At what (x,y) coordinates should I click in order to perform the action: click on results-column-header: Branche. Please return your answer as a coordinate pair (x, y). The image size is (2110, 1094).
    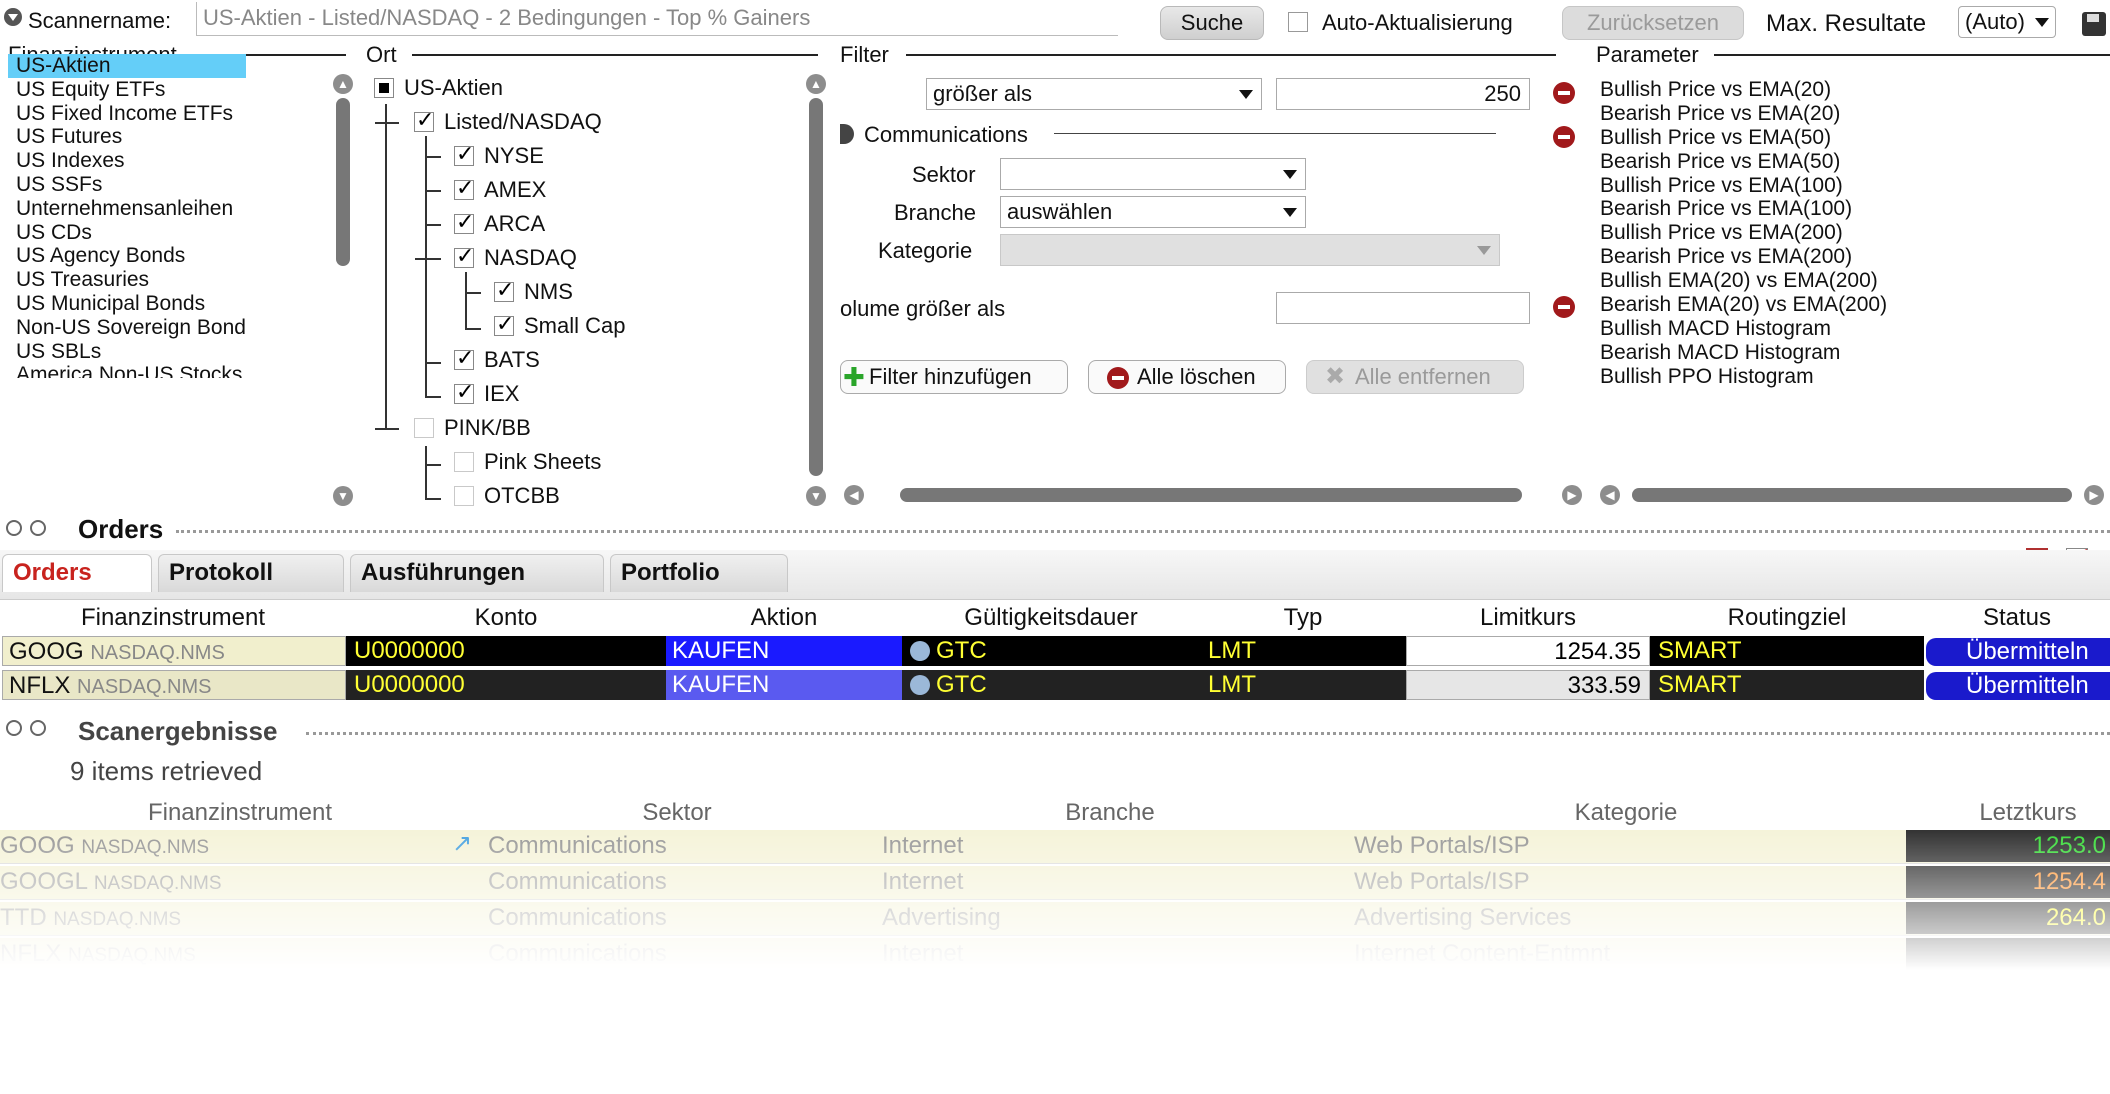
    Looking at the image, I should click on (1110, 813).